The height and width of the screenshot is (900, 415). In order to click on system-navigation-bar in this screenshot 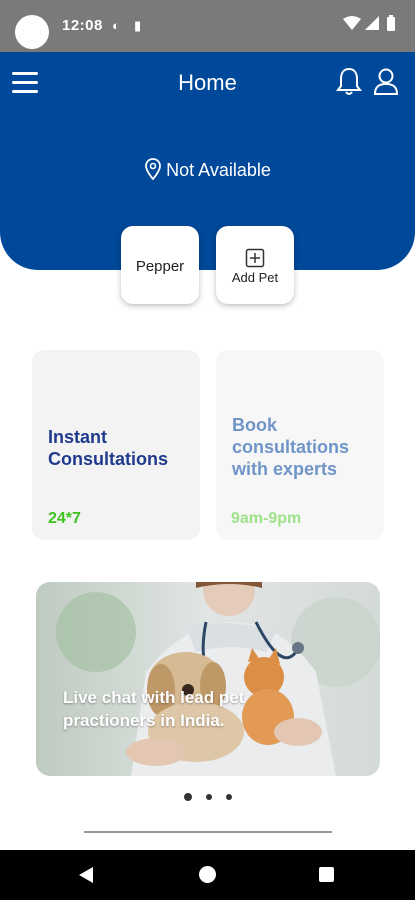, I will do `click(207, 875)`.